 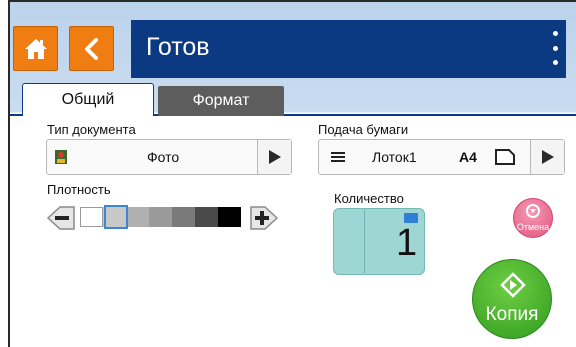 I want to click on tab-general: Общий, so click(x=88, y=99).